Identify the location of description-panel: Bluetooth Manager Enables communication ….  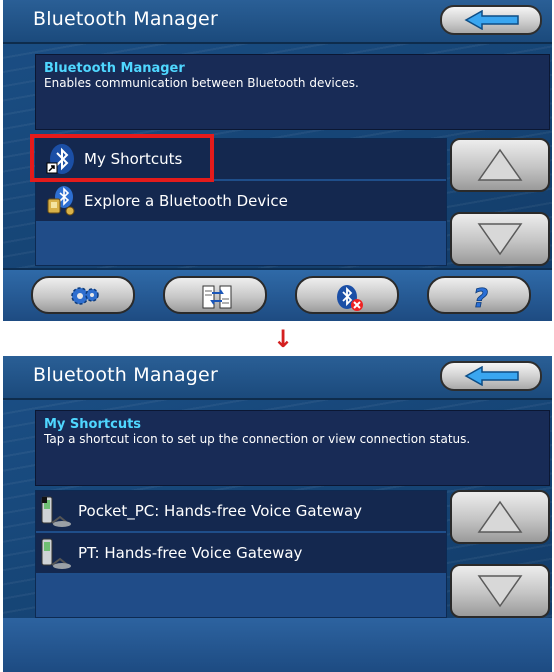
(292, 92).